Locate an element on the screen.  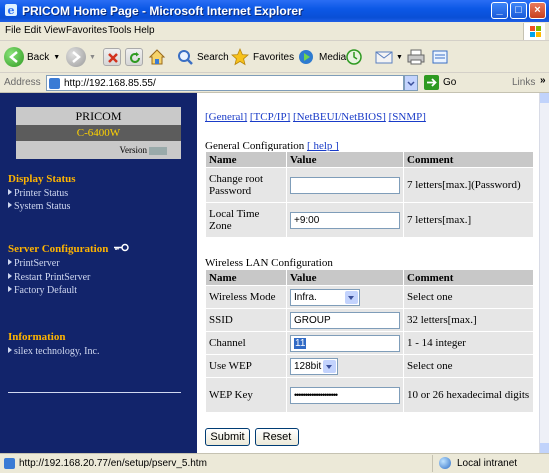
version-value-redacted is located at coordinates (158, 150).